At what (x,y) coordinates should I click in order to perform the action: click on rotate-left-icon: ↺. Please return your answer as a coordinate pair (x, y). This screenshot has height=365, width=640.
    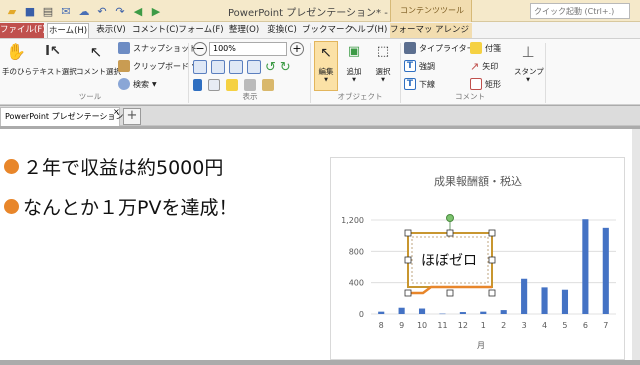
    Looking at the image, I should click on (270, 67).